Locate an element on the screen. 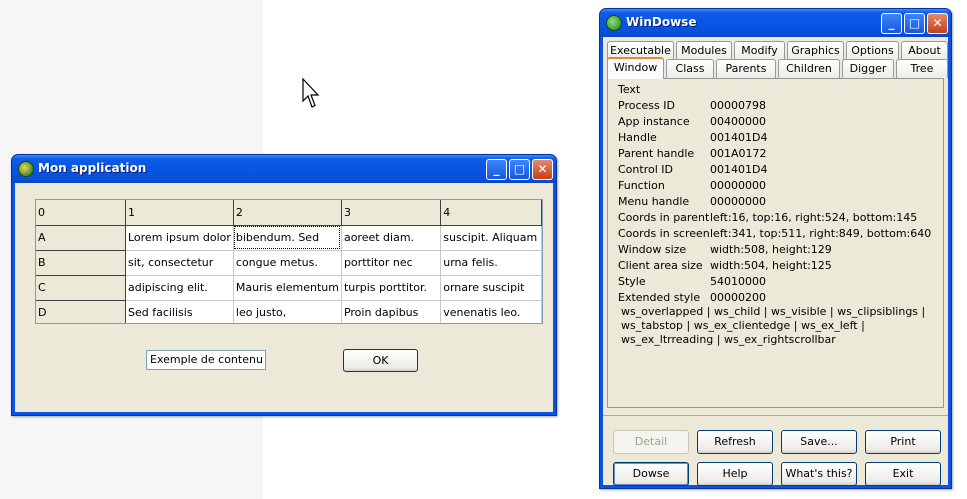 The height and width of the screenshot is (499, 967). tab-modify: Modify is located at coordinates (759, 50).